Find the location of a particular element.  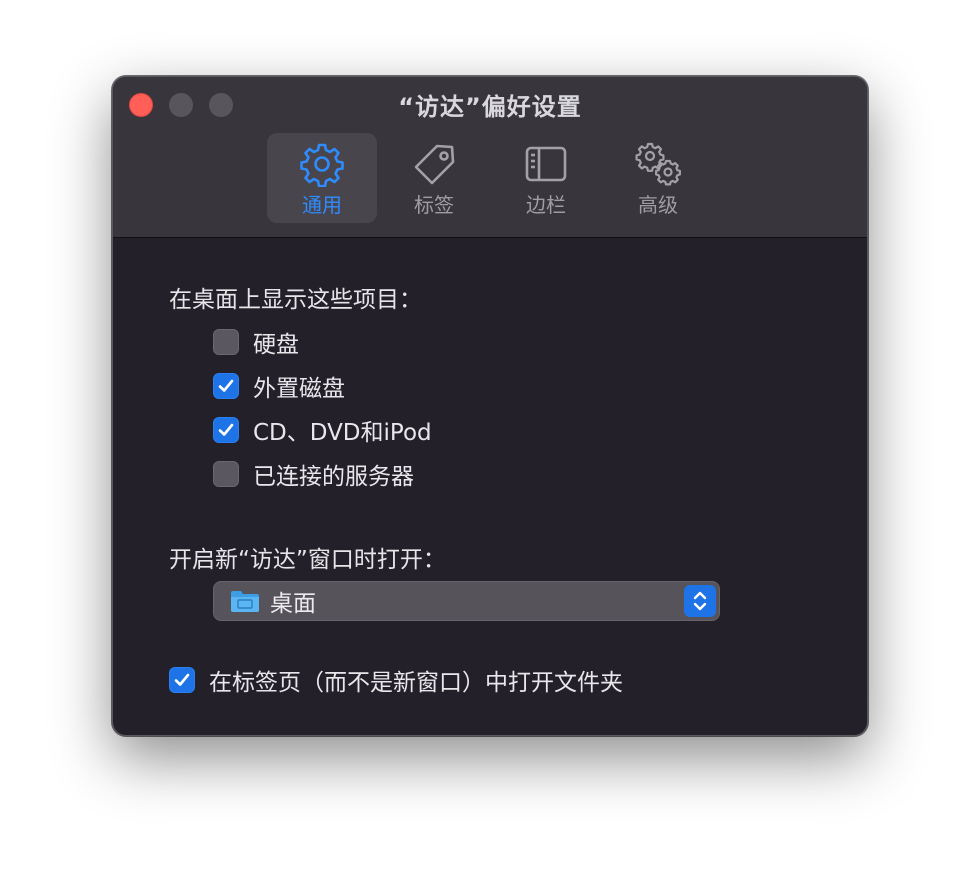

tab-advanced: 高级 is located at coordinates (658, 178).